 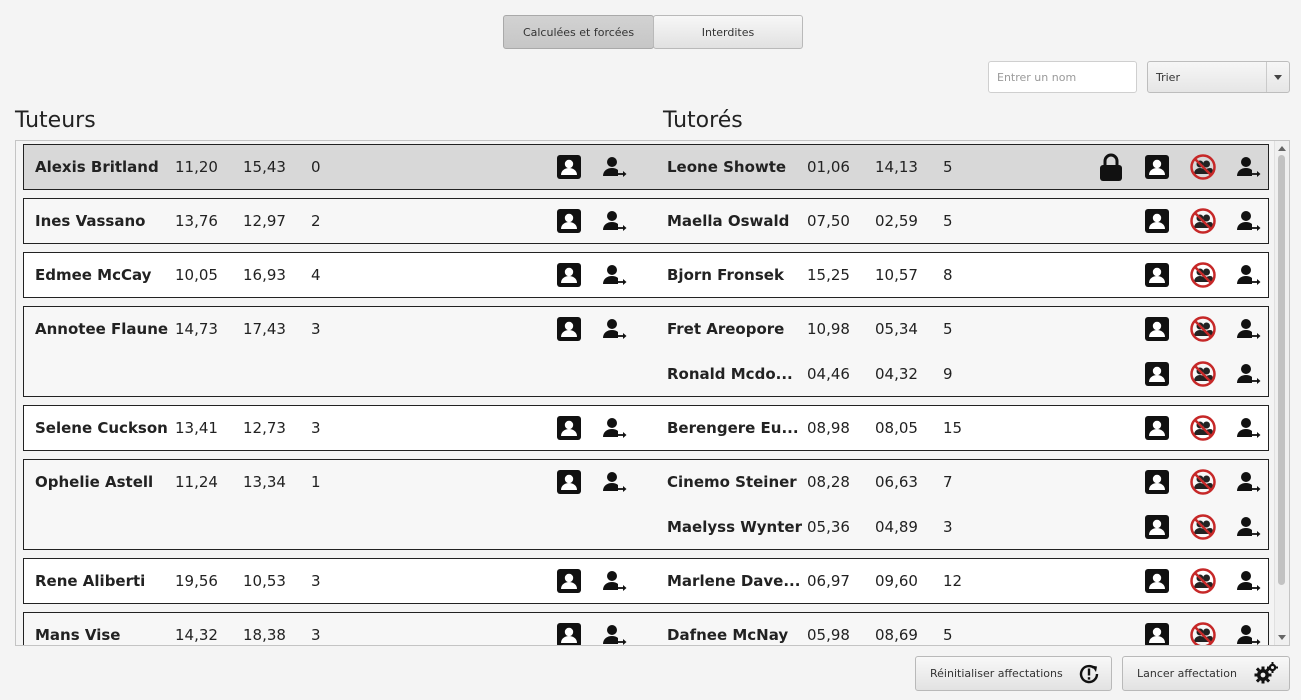 What do you see at coordinates (316, 329) in the screenshot?
I see `tutor-count: 3` at bounding box center [316, 329].